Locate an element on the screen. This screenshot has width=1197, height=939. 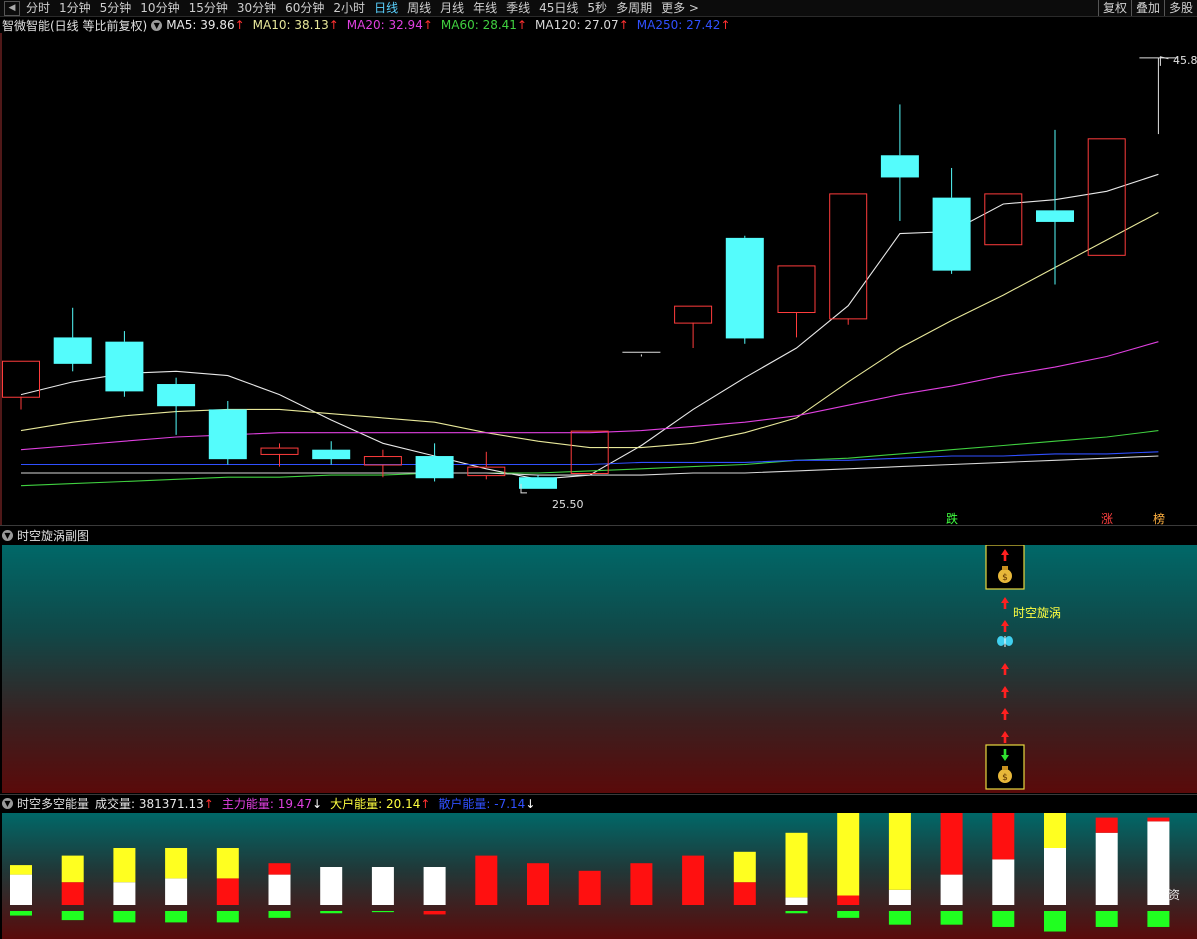
ma-legend-value: MA250: 27.42 is located at coordinates (678, 25).